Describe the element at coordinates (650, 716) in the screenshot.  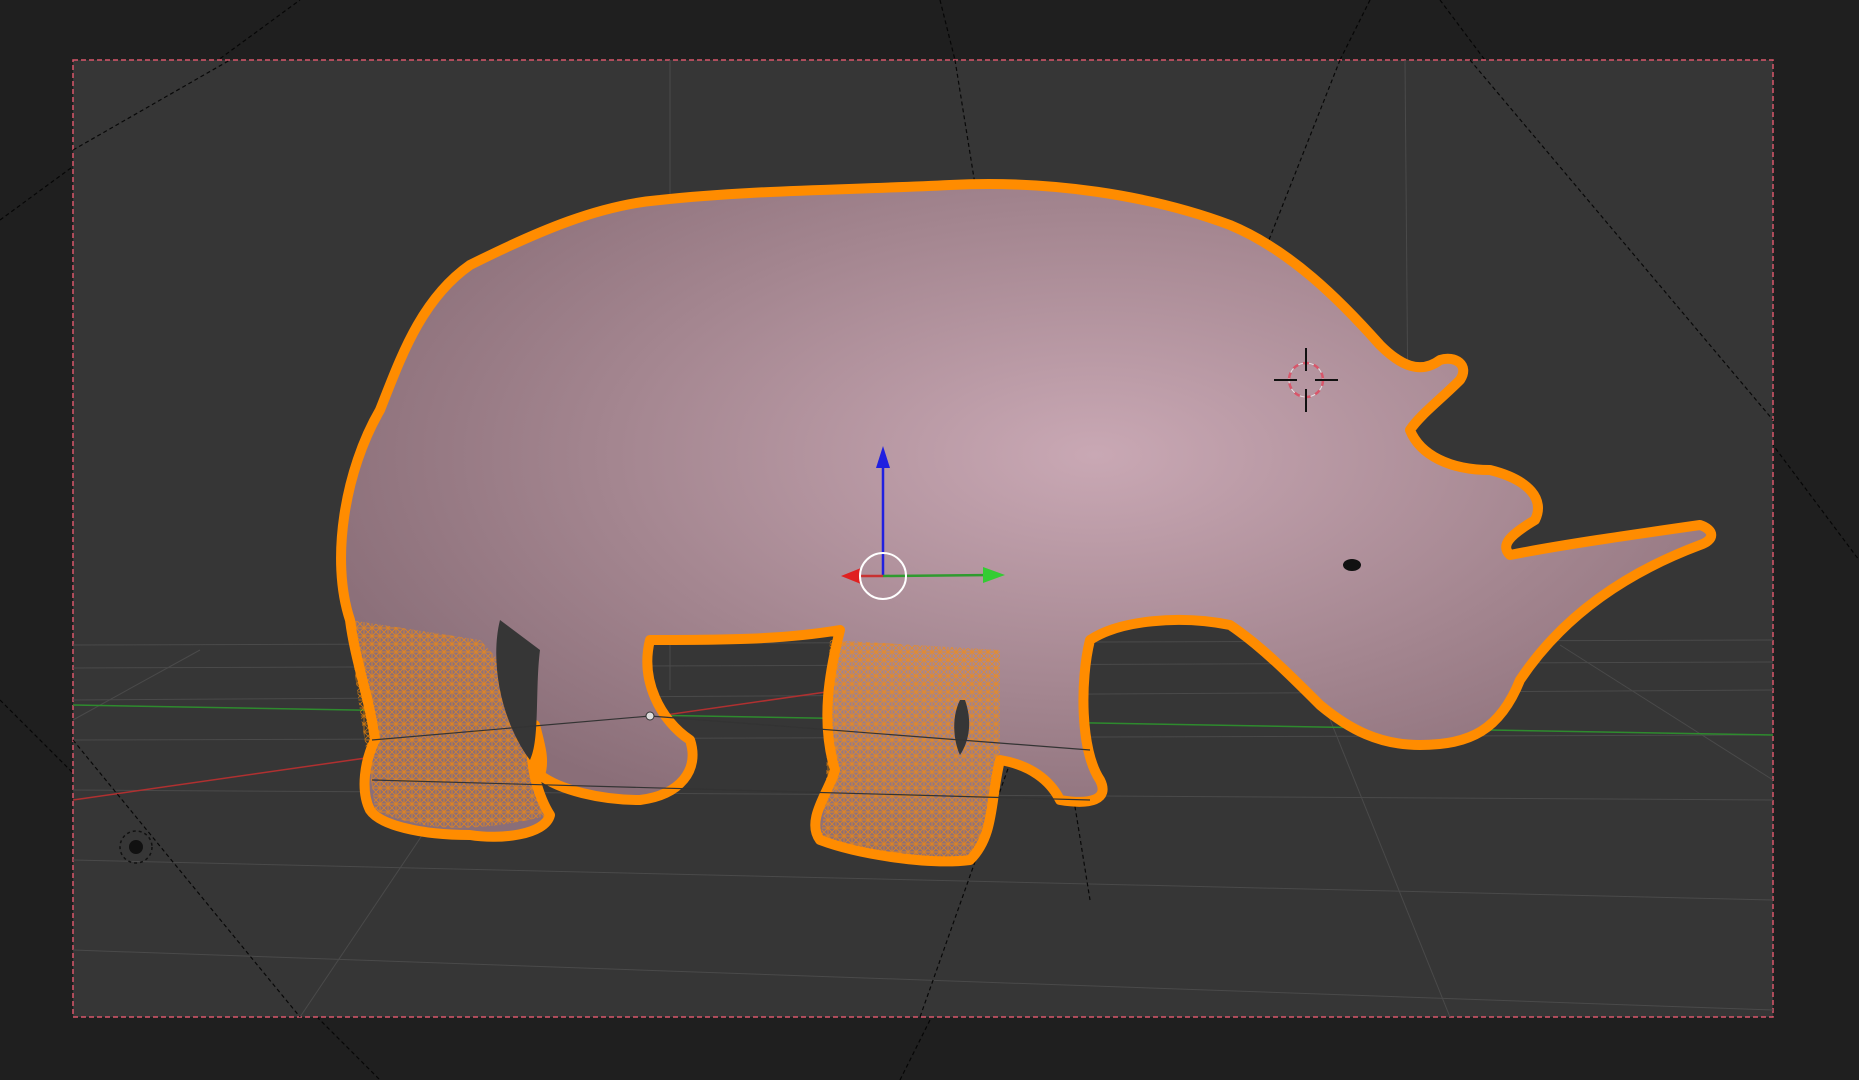
I see `vertex-point` at that location.